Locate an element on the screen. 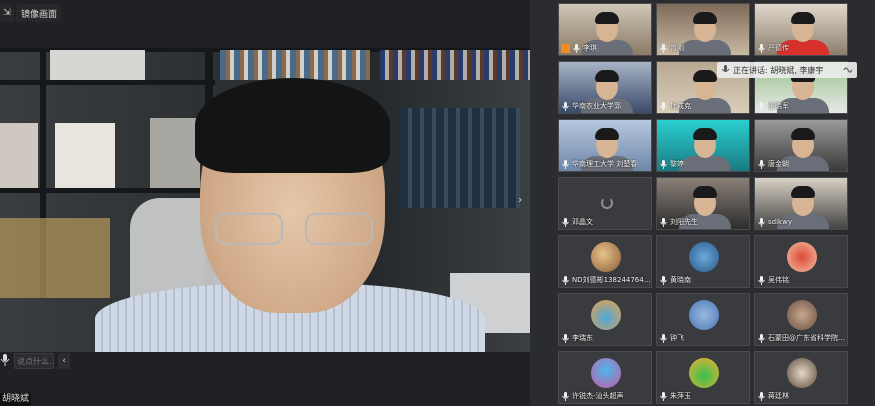 The height and width of the screenshot is (406, 875). participant-name: 钟飞 is located at coordinates (677, 338).